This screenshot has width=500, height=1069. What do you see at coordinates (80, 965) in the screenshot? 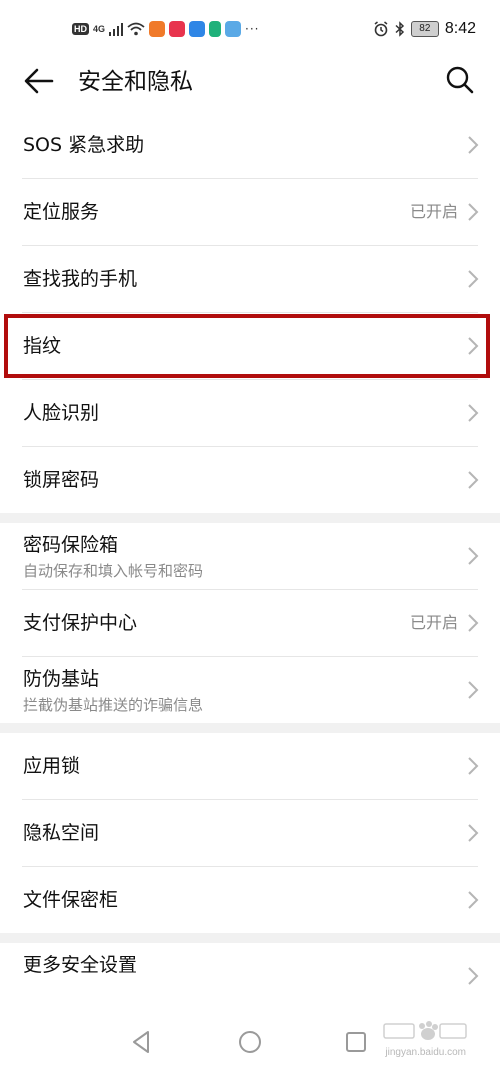
I see `setting-label: 更多安全设置` at bounding box center [80, 965].